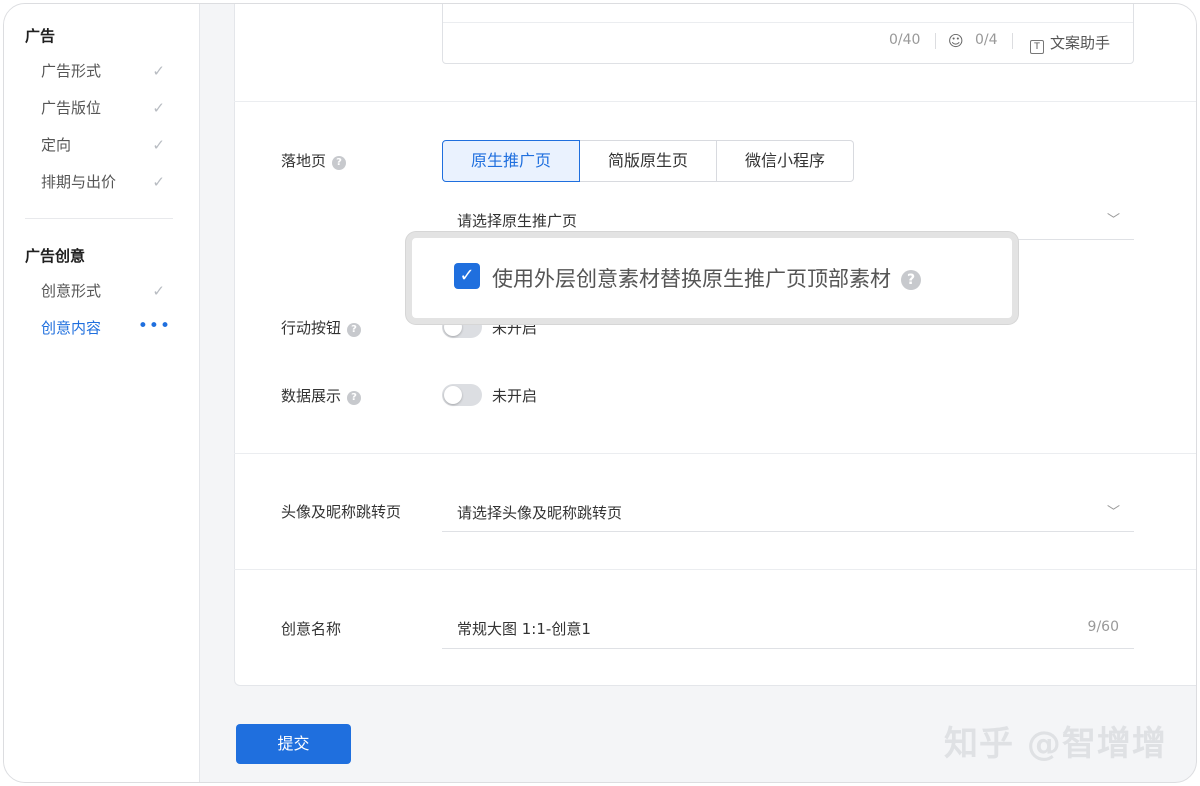 The width and height of the screenshot is (1200, 786). Describe the element at coordinates (1080, 43) in the screenshot. I see `copy-assistant-label: 文案助手` at that location.